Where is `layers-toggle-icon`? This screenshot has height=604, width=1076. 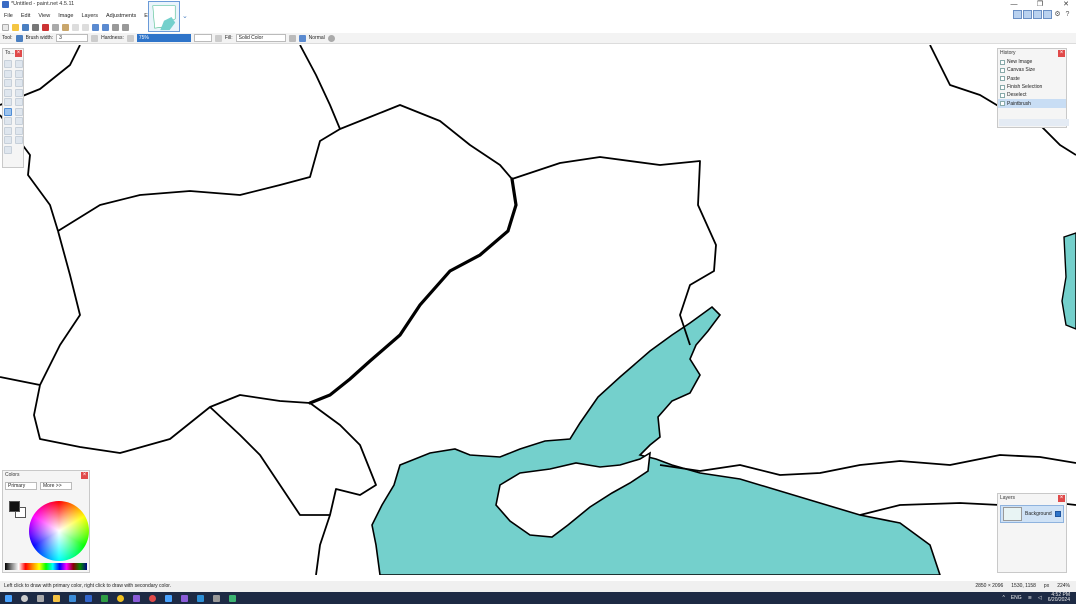
layers-toggle-icon is located at coordinates (1037, 14).